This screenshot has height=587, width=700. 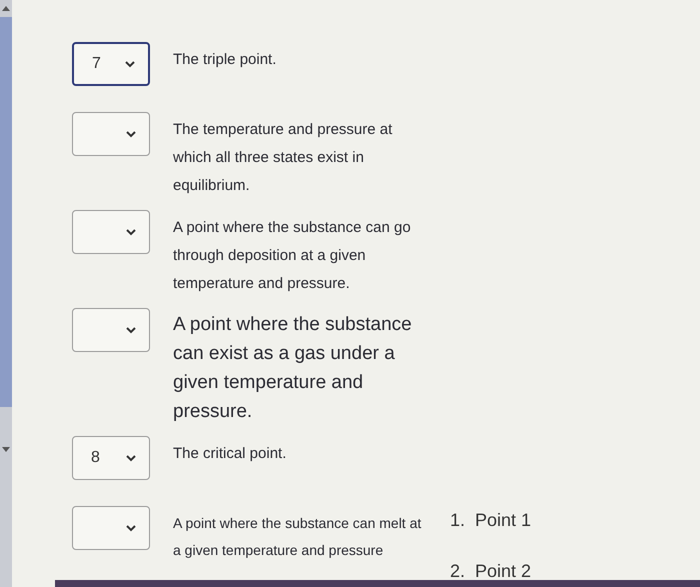 I want to click on answer-dropdown: 8, so click(x=111, y=458).